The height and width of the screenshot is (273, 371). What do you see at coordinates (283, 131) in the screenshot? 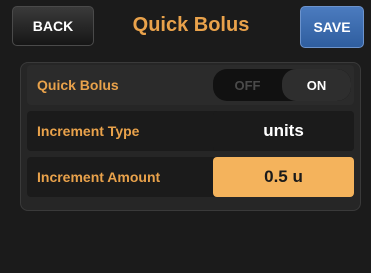
I see `increment-type-value: units` at bounding box center [283, 131].